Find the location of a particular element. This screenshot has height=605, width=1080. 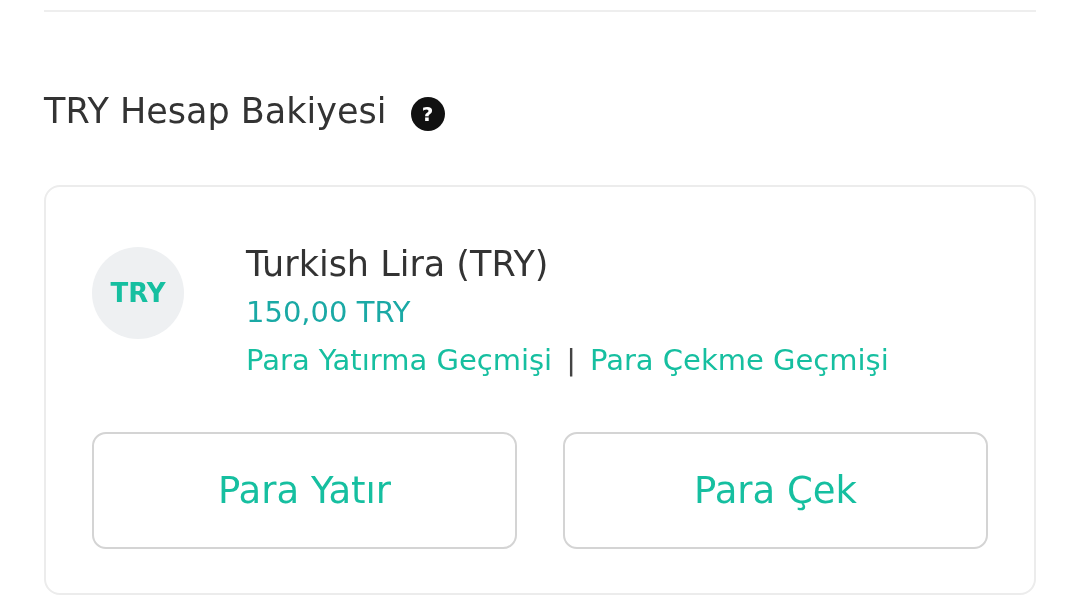

section-title: TRY Hesap Bakiyesi is located at coordinates (215, 111).